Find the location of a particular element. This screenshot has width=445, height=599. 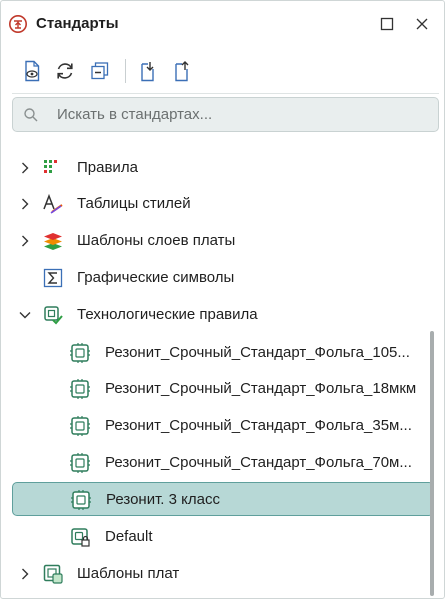

vertical-scrollbar is located at coordinates (432, 463).